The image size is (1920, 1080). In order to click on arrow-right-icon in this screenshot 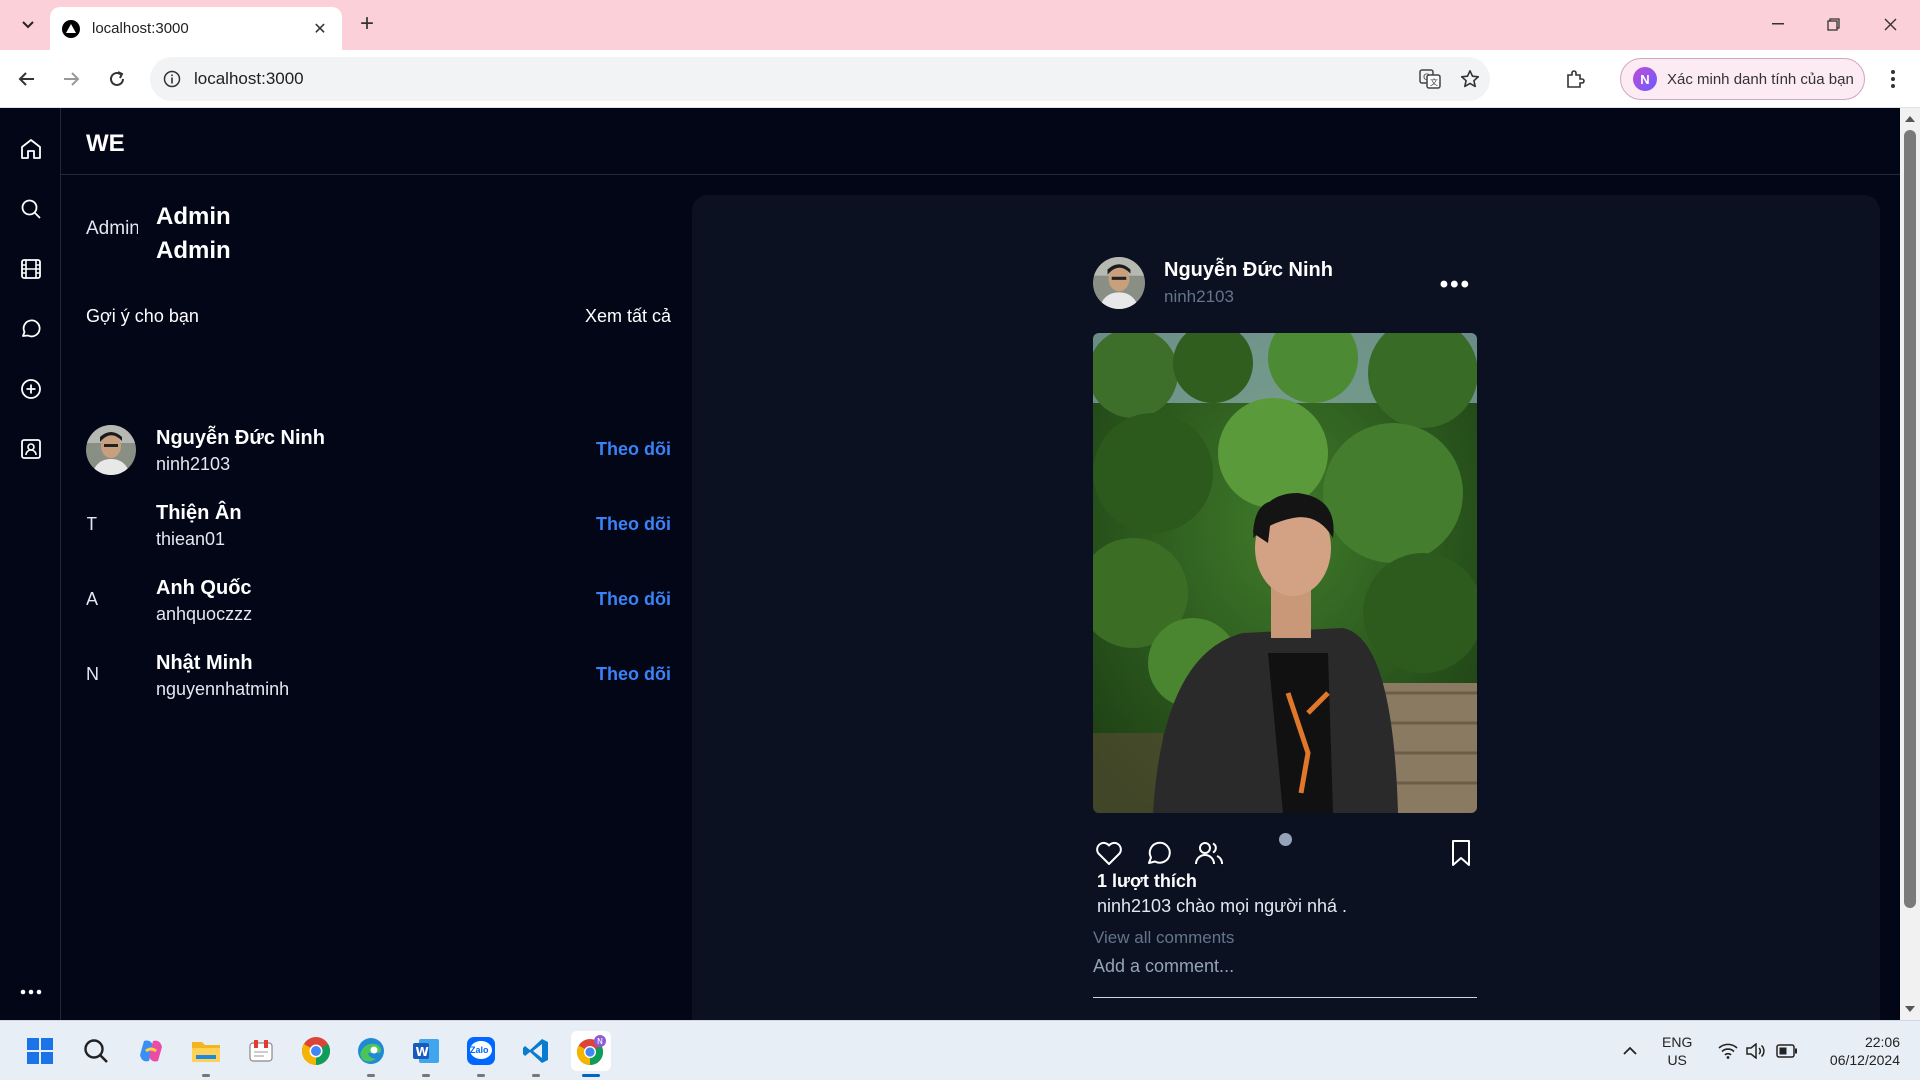, I will do `click(72, 79)`.